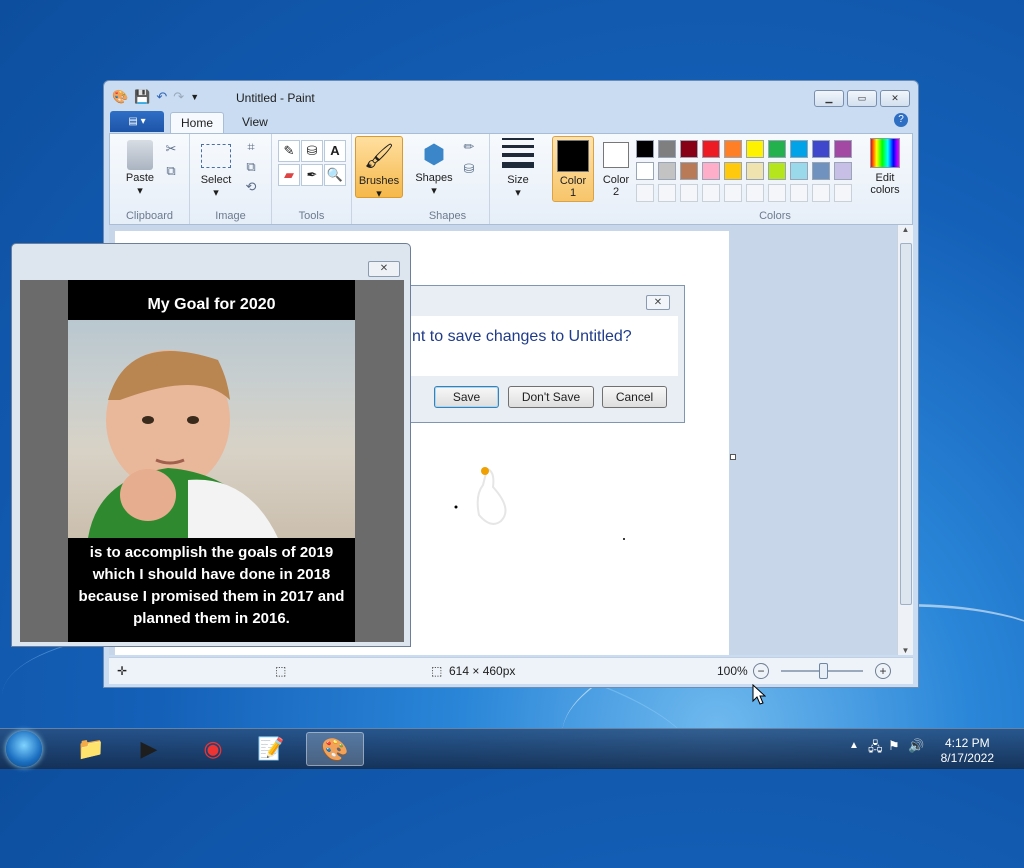  I want to click on color2-swatch, so click(616, 155).